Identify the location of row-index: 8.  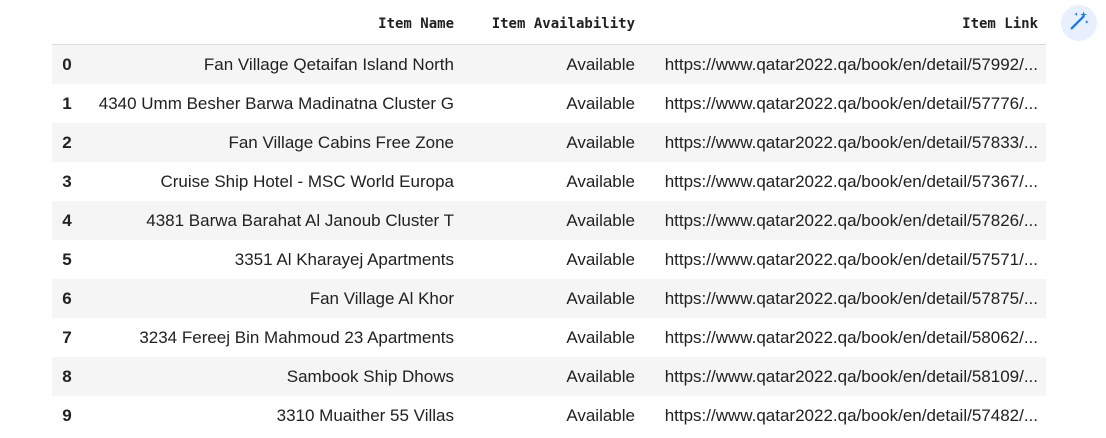
(67, 376).